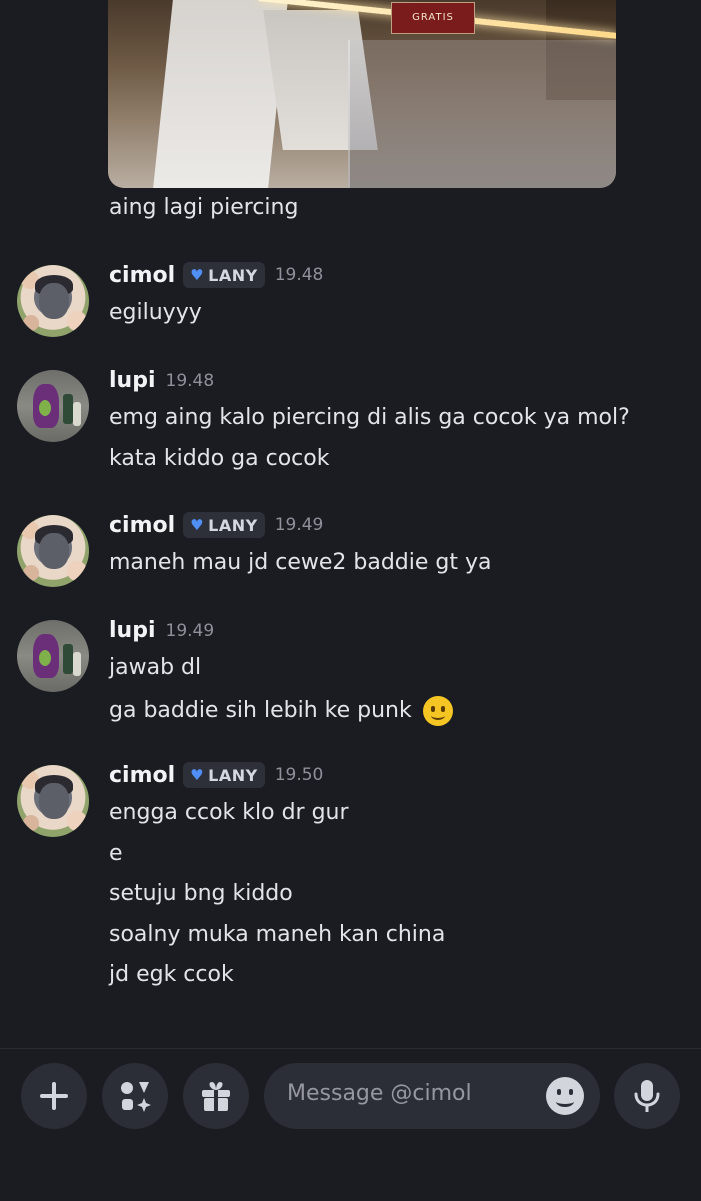 The image size is (701, 1201). Describe the element at coordinates (482, 114) in the screenshot. I see `photo-glass-case` at that location.